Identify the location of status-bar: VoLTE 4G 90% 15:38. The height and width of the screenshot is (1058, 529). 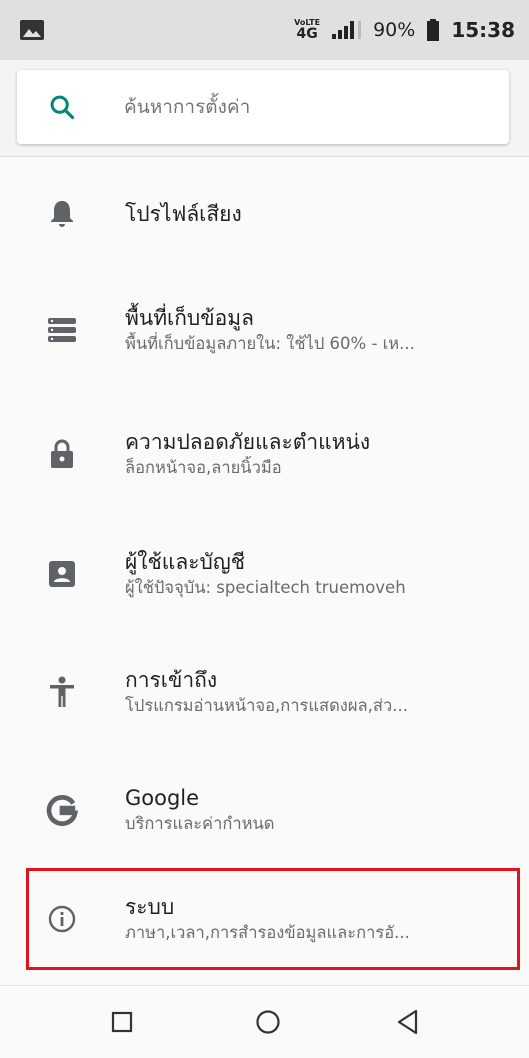
(264, 30).